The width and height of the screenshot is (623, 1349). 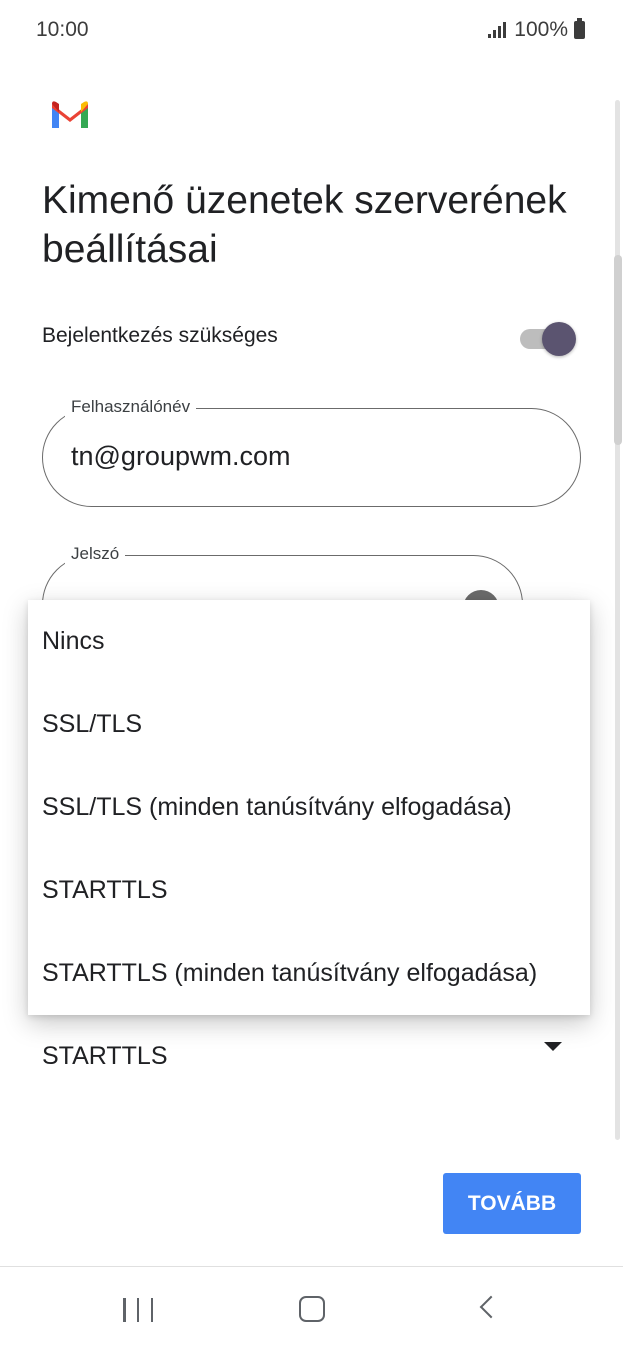 What do you see at coordinates (311, 452) in the screenshot?
I see `username-field: Felhasználónév tn@groupwm.com` at bounding box center [311, 452].